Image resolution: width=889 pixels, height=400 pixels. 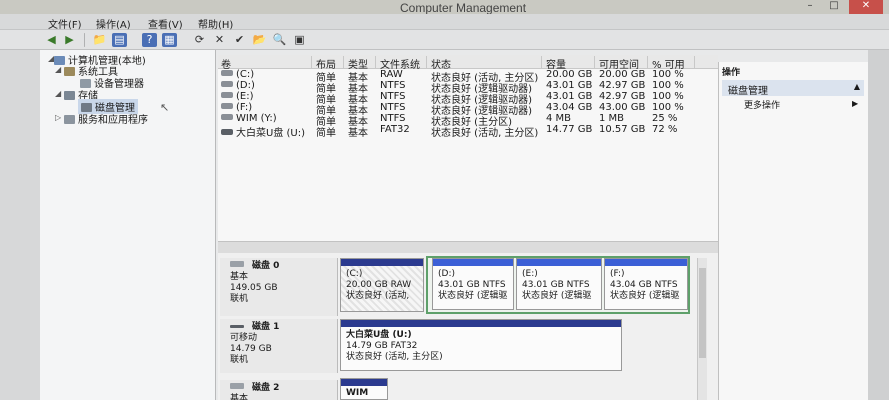 What do you see at coordinates (328, 63) in the screenshot?
I see `column-header-layout: 布局` at bounding box center [328, 63].